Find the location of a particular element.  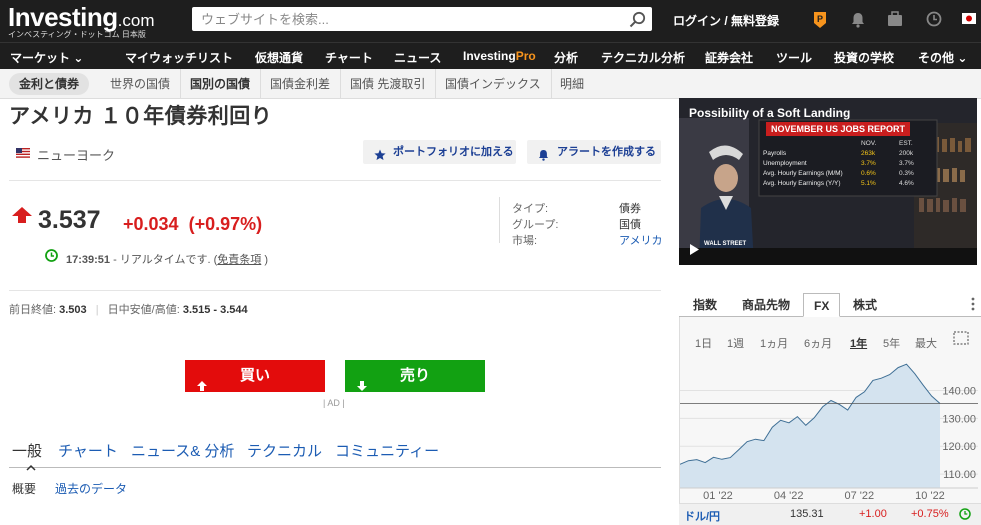

nav-crypto: 仮想通貨 is located at coordinates (279, 57).